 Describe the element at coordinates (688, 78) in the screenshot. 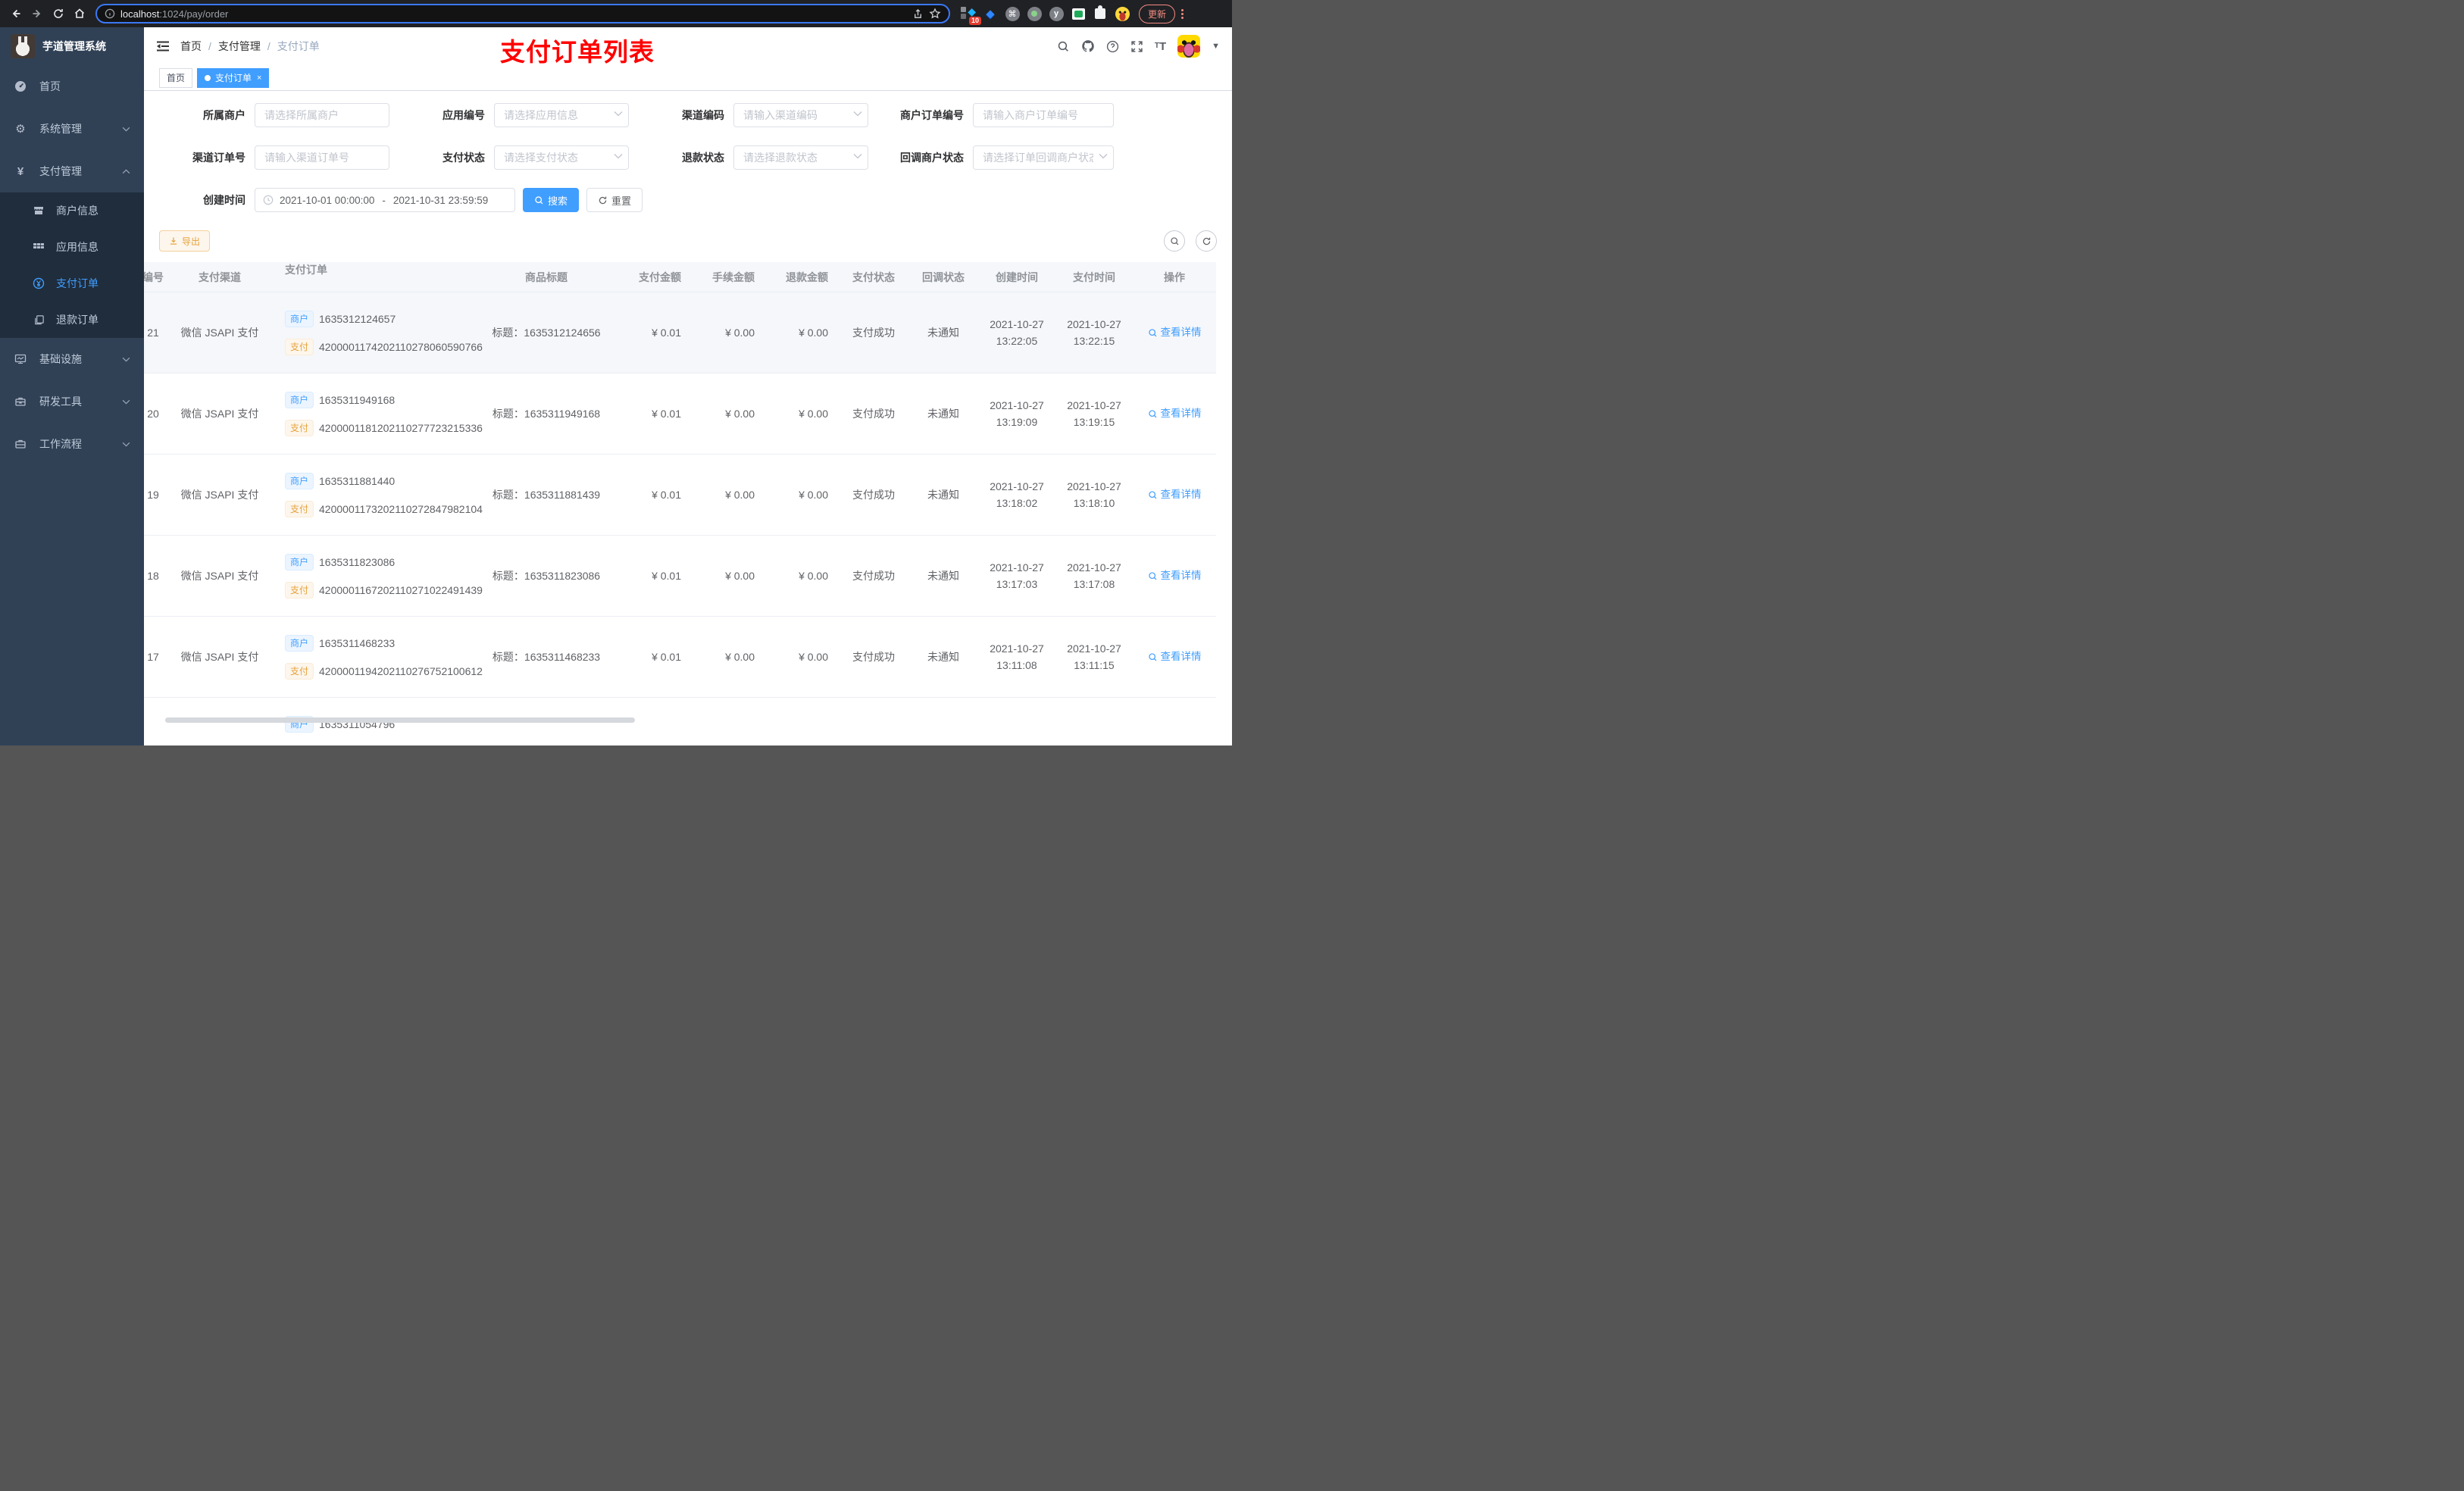

I see `tags-view: 首页 支付订单 ×` at that location.